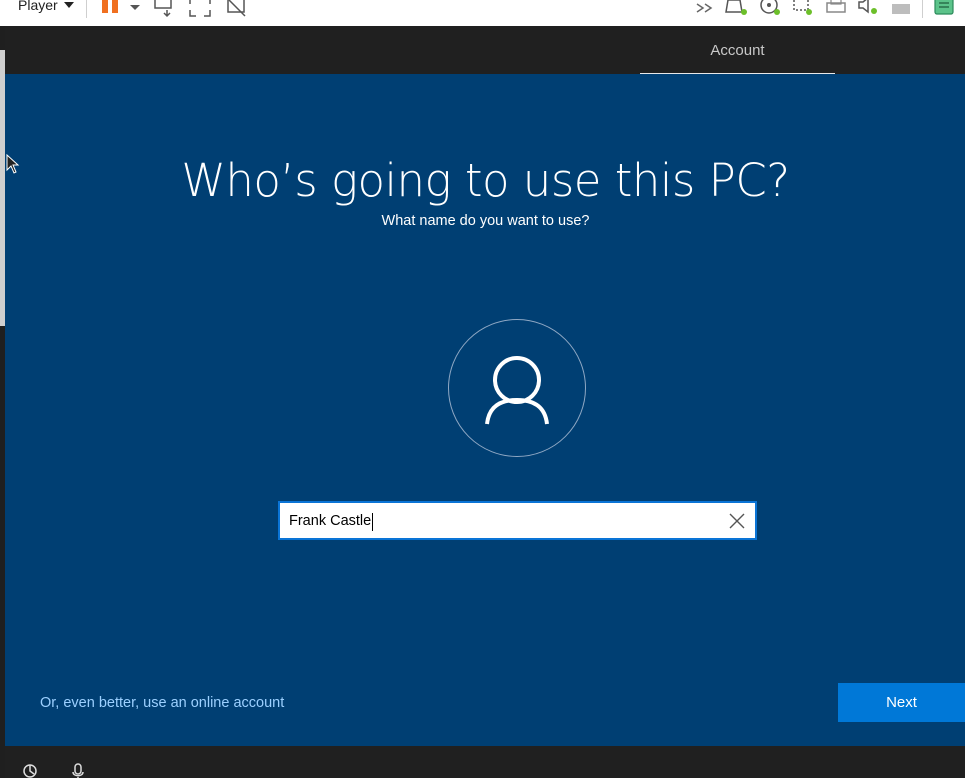  What do you see at coordinates (499, 520) in the screenshot?
I see `name-input` at bounding box center [499, 520].